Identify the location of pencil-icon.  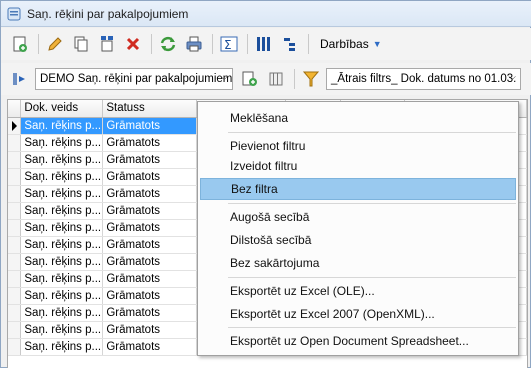
(55, 44).